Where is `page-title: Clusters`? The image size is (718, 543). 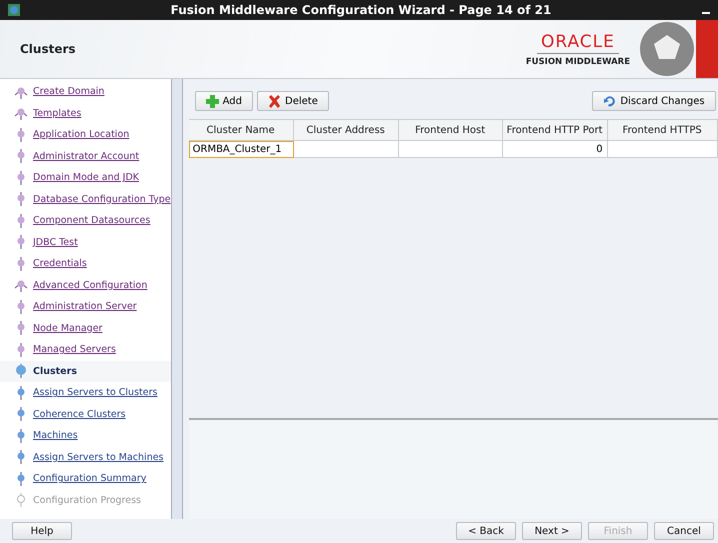 page-title: Clusters is located at coordinates (48, 49).